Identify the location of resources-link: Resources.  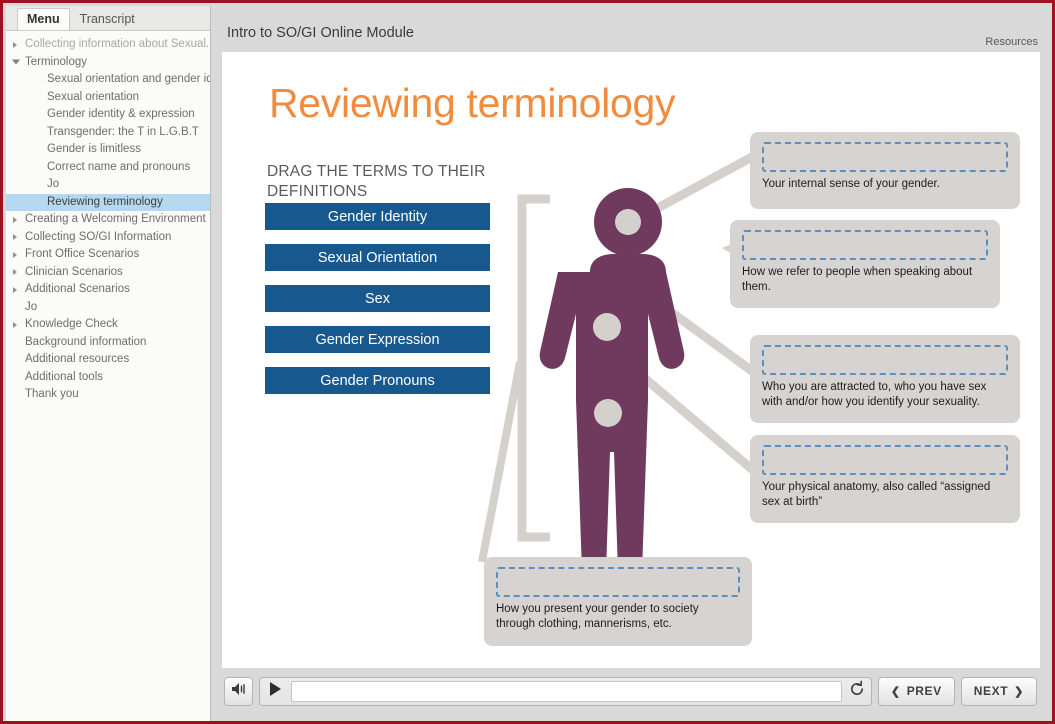
(1011, 42).